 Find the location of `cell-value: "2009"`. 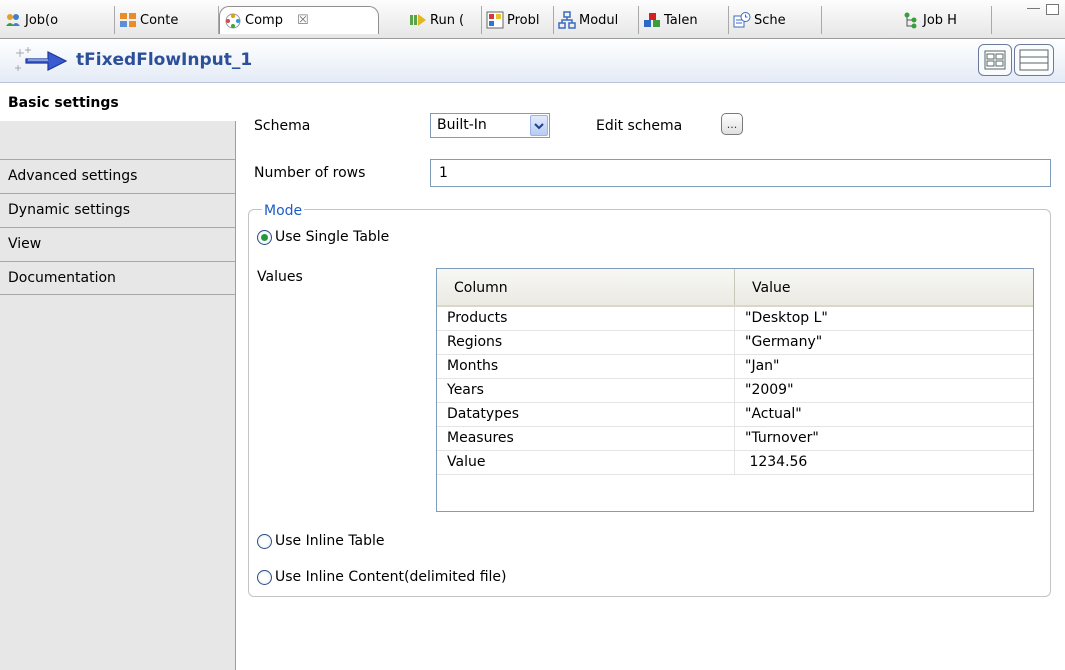

cell-value: "2009" is located at coordinates (884, 390).